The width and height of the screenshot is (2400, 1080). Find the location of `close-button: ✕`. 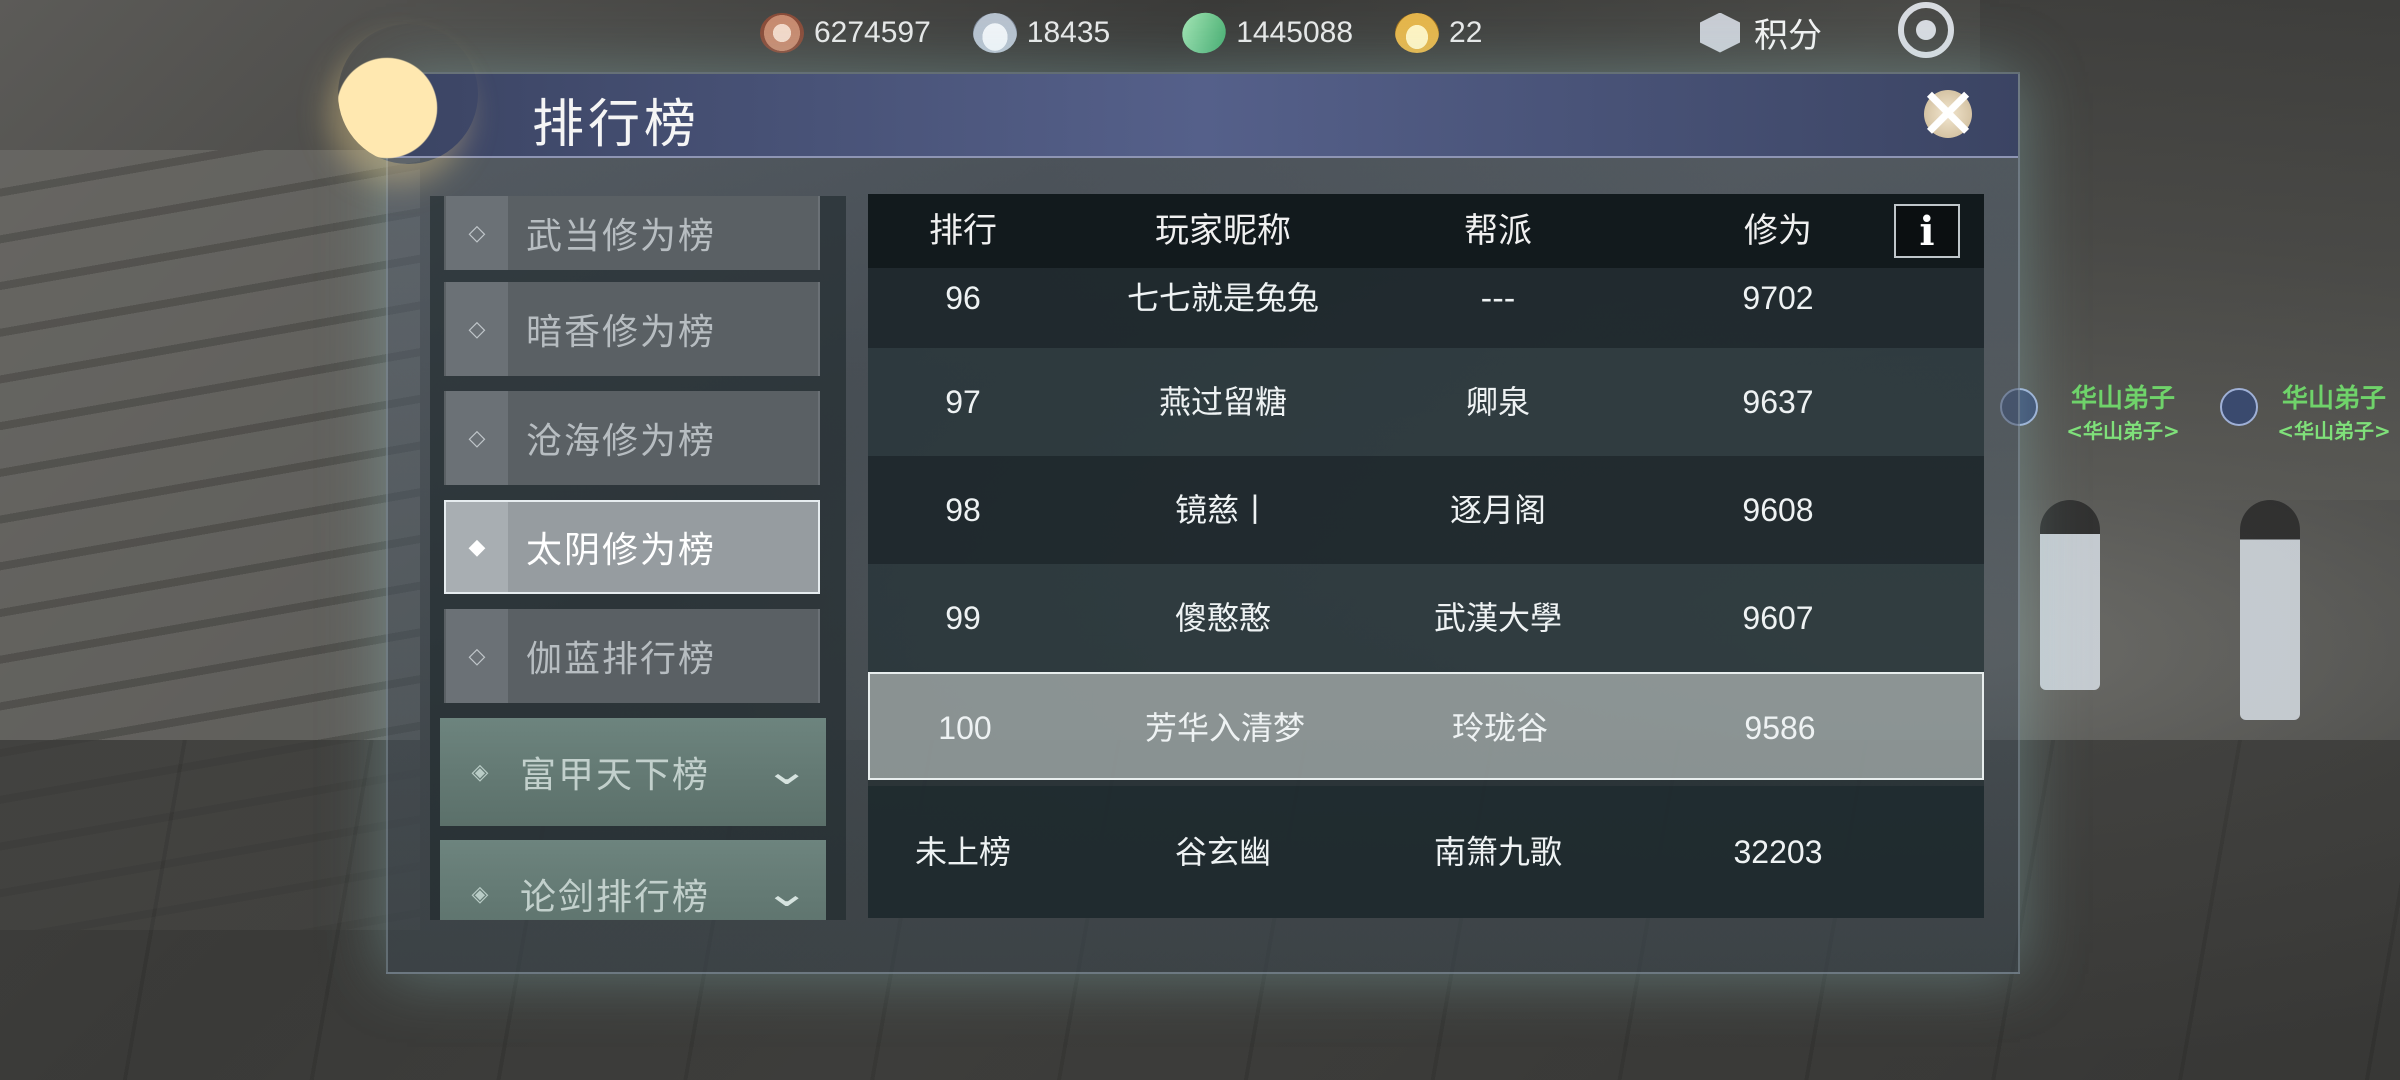

close-button: ✕ is located at coordinates (1948, 114).